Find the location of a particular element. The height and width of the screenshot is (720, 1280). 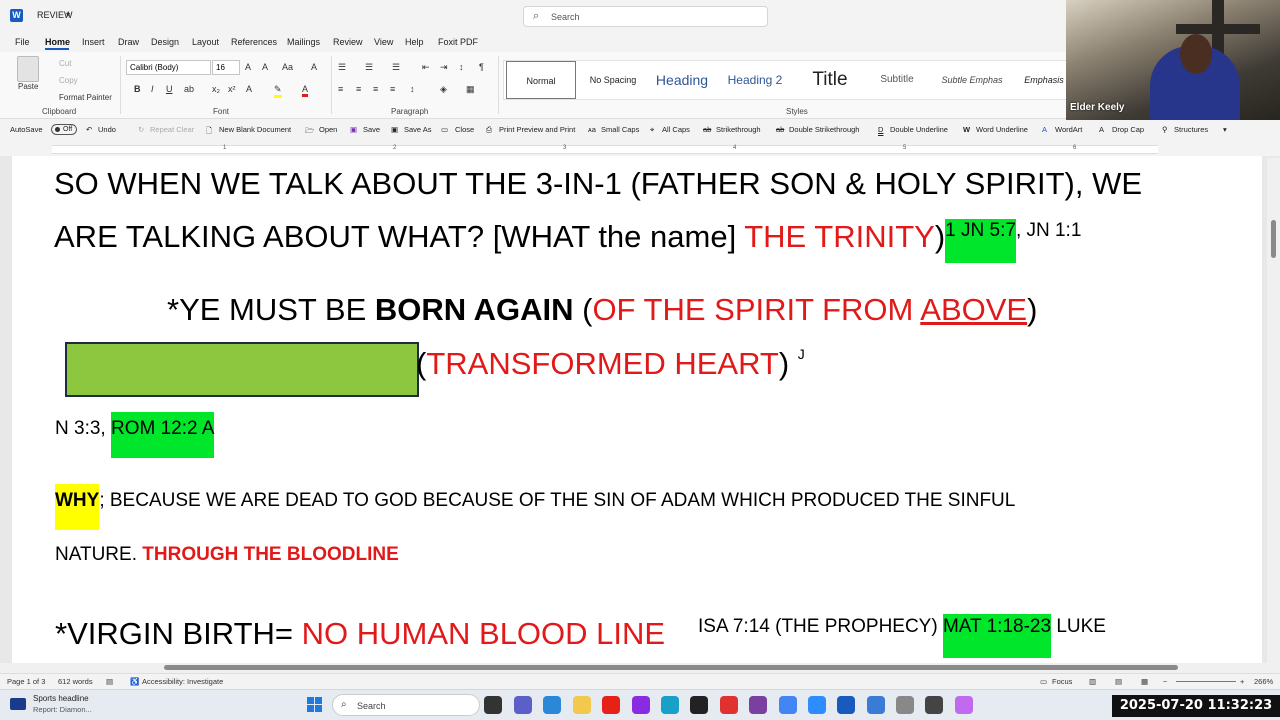

underline-icon: U is located at coordinates (169, 89).